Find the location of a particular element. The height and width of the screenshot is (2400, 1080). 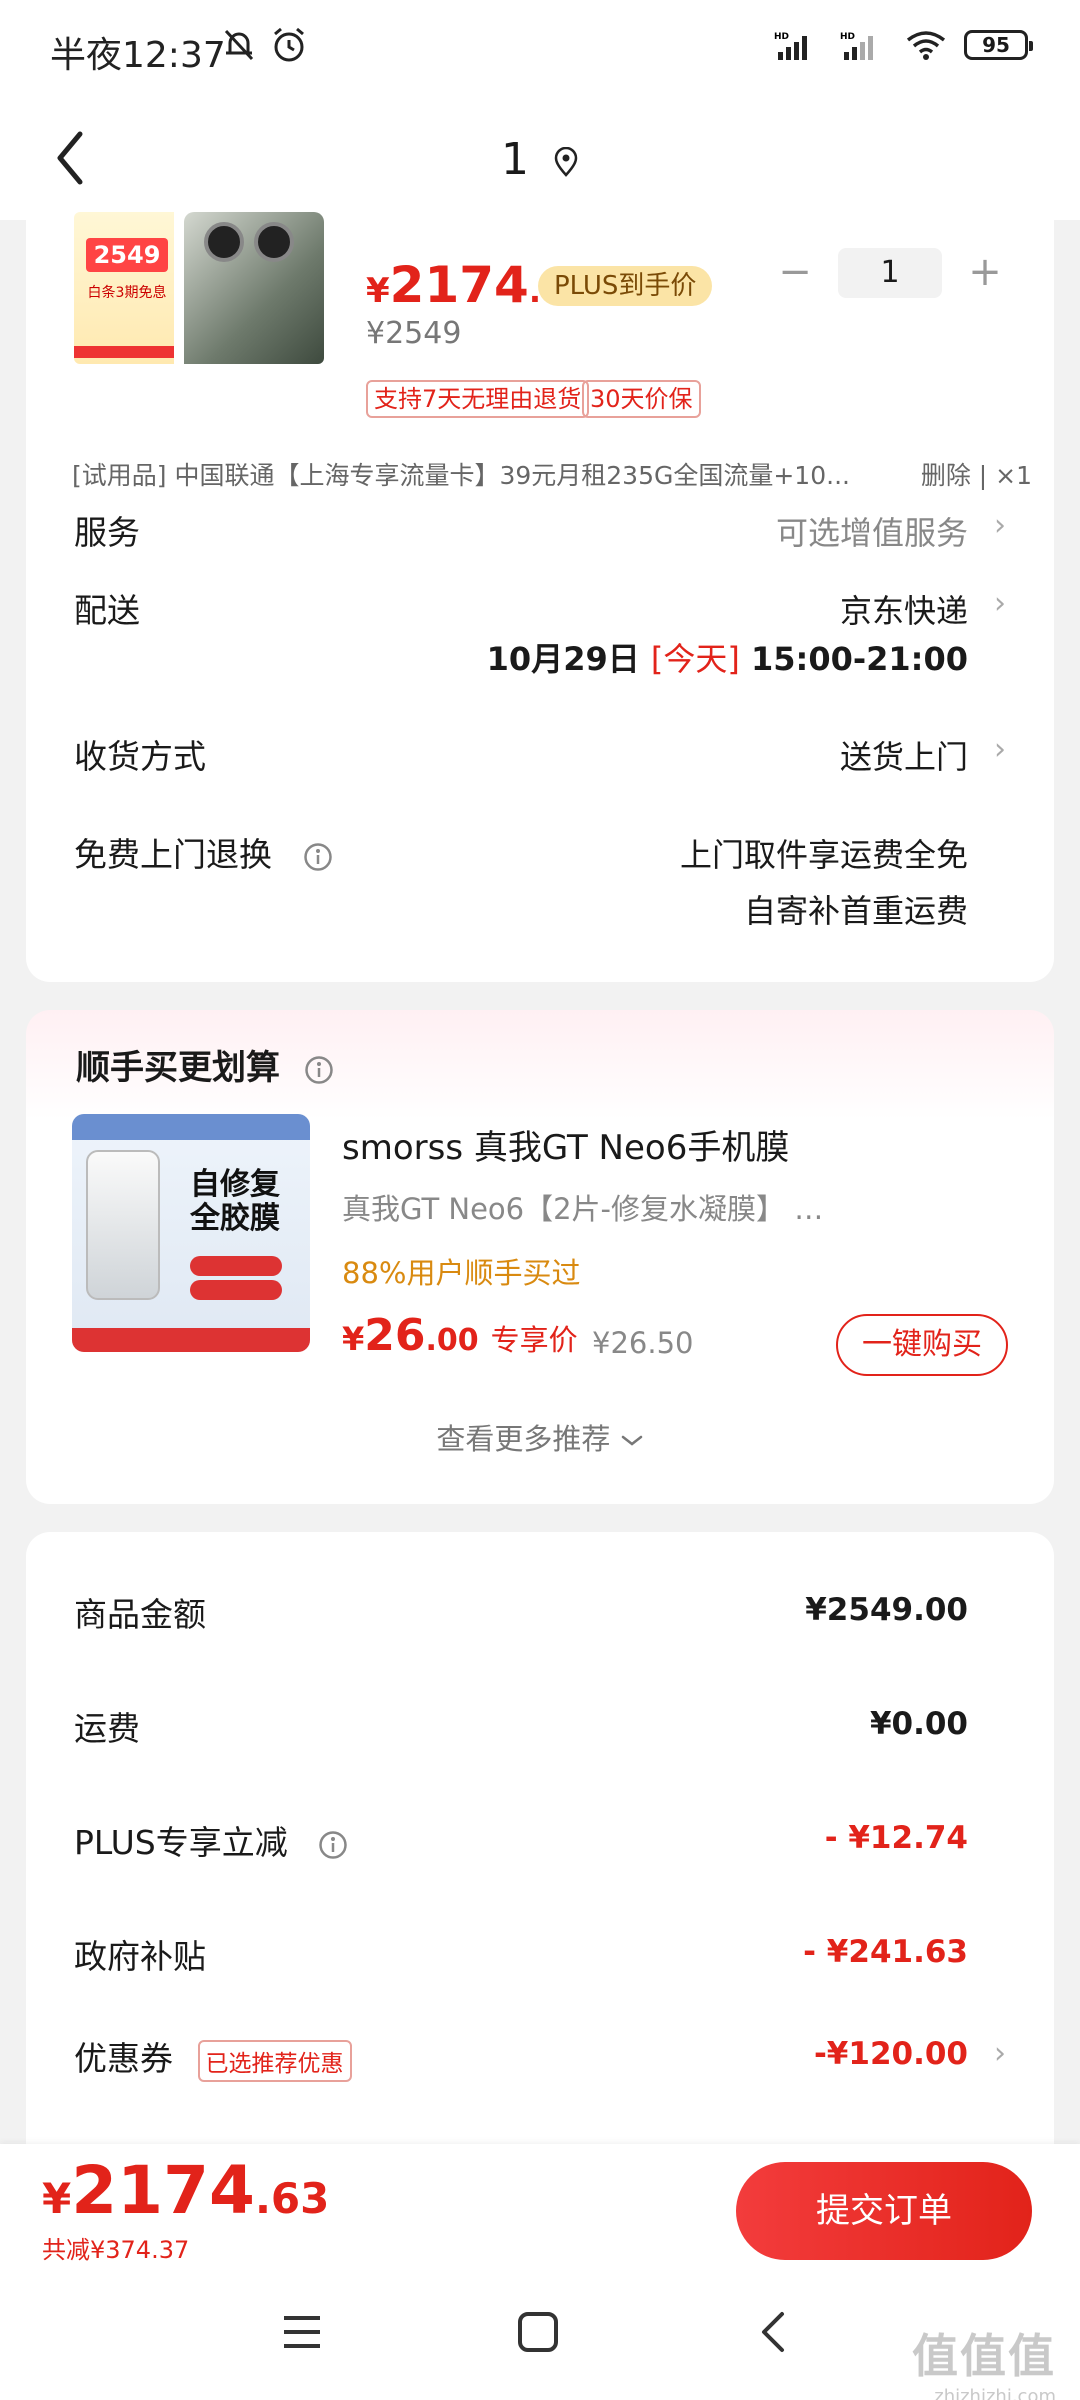

alarm-icon is located at coordinates (289, 44).